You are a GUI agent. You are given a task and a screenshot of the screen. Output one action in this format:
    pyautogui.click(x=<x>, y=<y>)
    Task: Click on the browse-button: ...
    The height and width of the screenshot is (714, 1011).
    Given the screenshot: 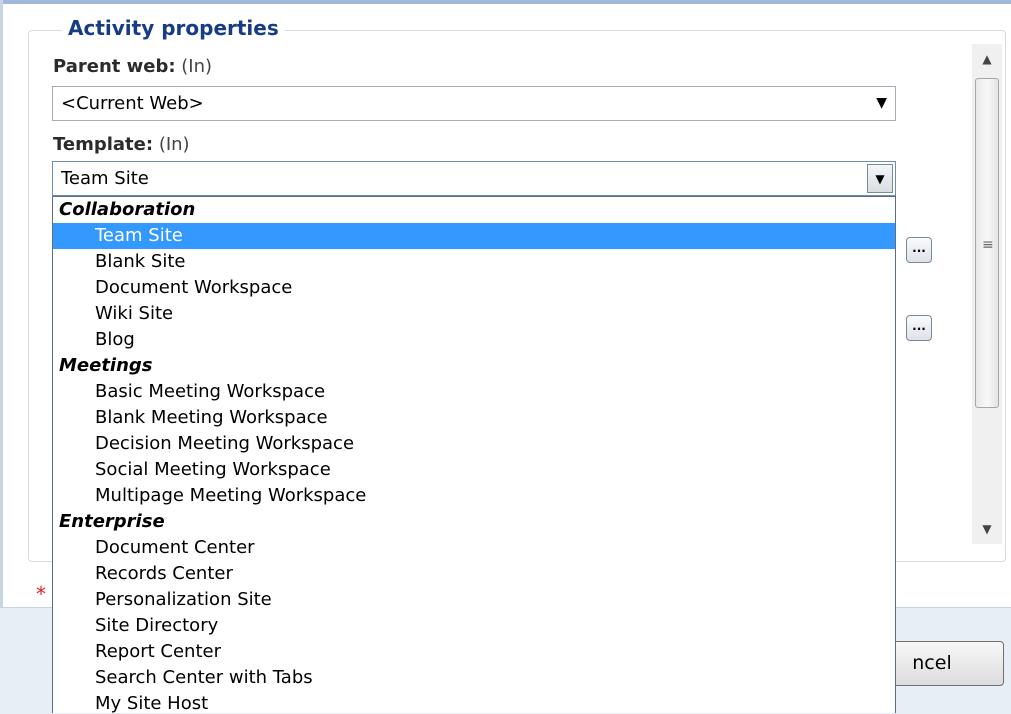 What is the action you would take?
    pyautogui.click(x=919, y=250)
    